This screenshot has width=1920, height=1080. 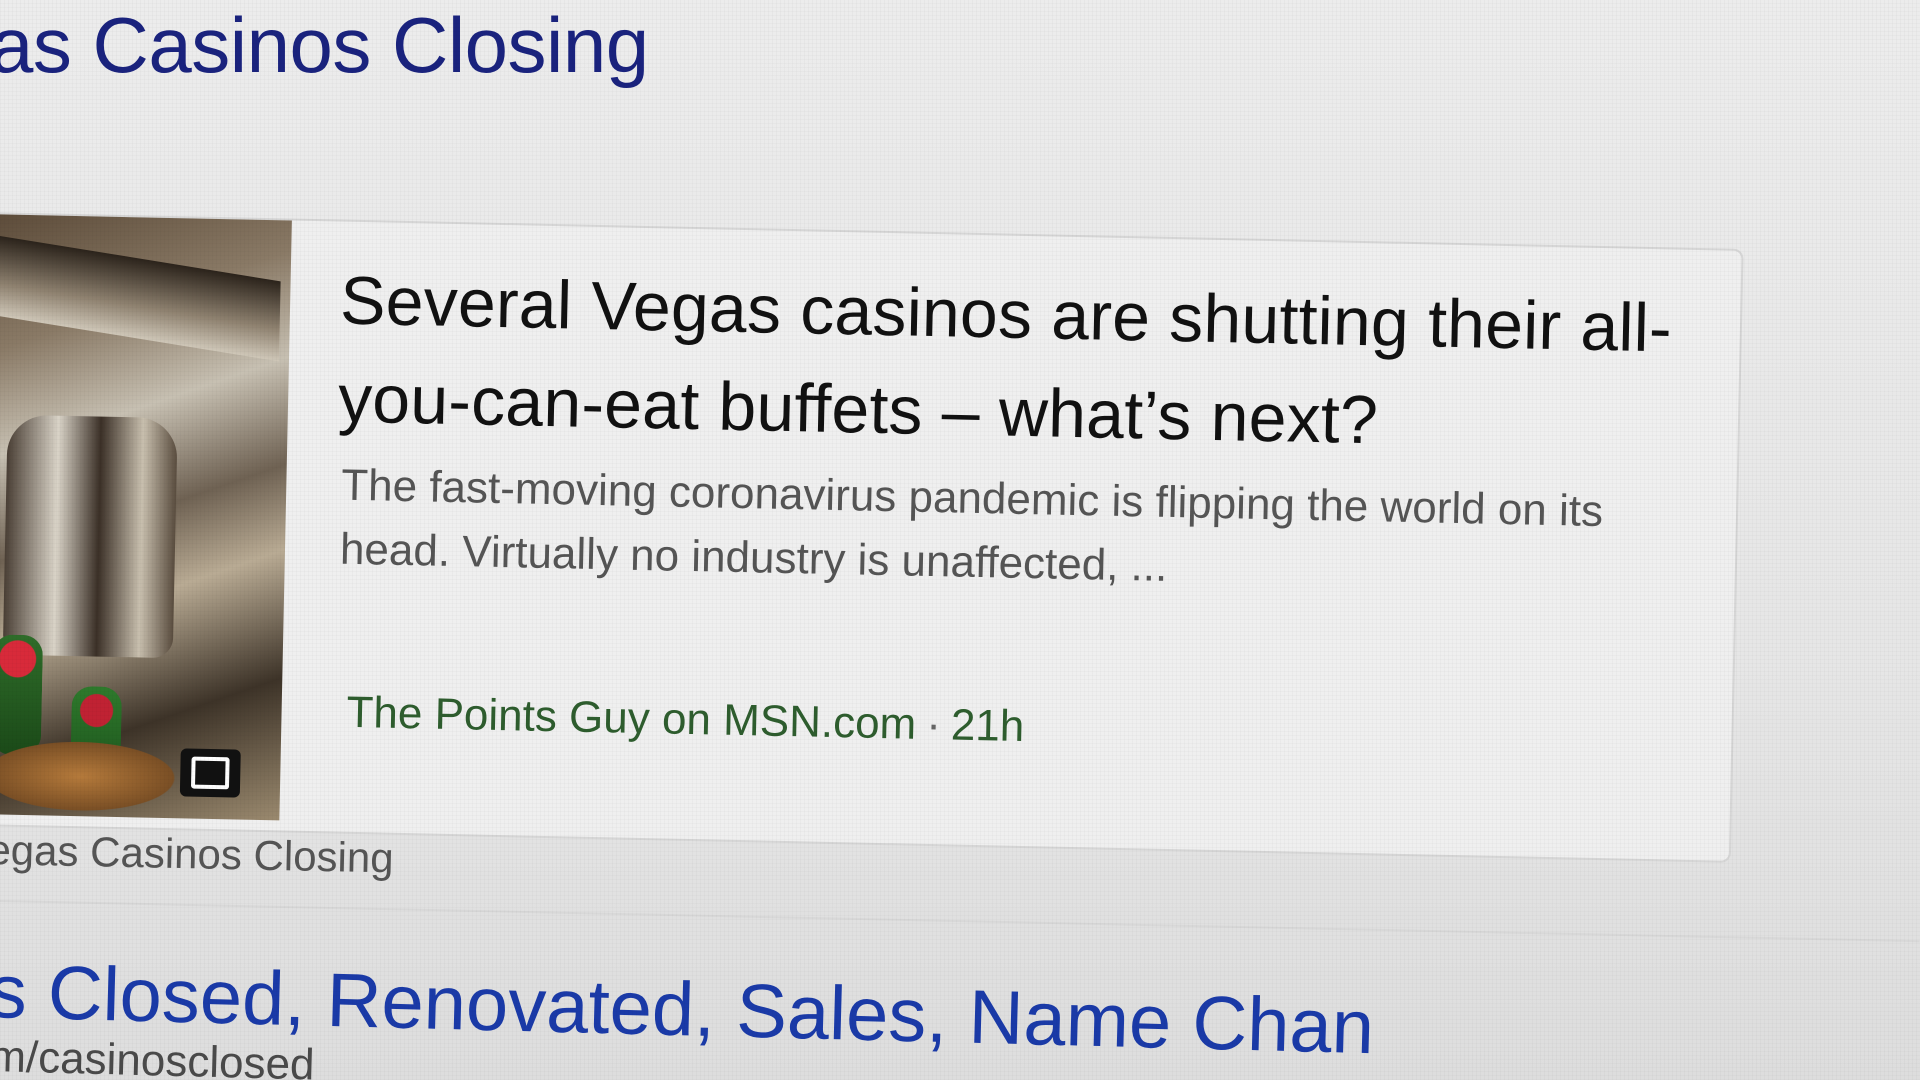 What do you see at coordinates (96, 776) in the screenshot?
I see `thumbnail-bowl-shape` at bounding box center [96, 776].